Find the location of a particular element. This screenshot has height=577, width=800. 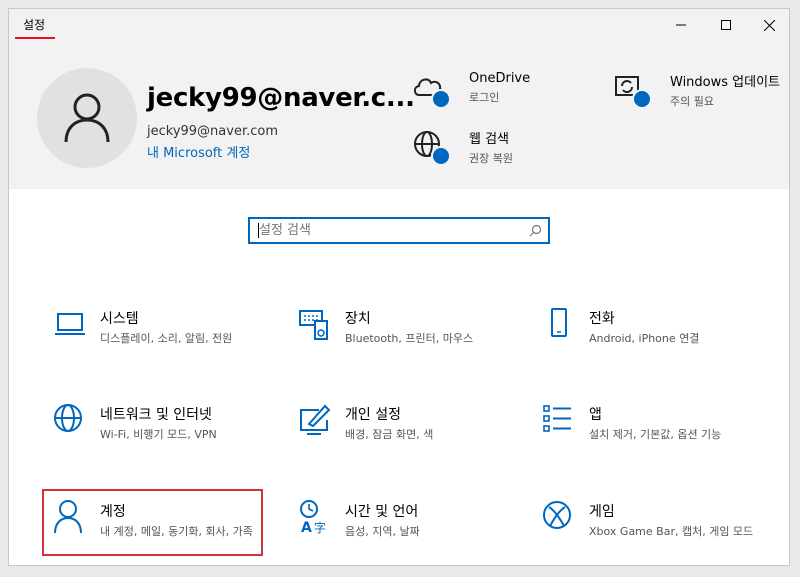

web-search-item: 웹 검색 권장 복원 is located at coordinates (462, 147).